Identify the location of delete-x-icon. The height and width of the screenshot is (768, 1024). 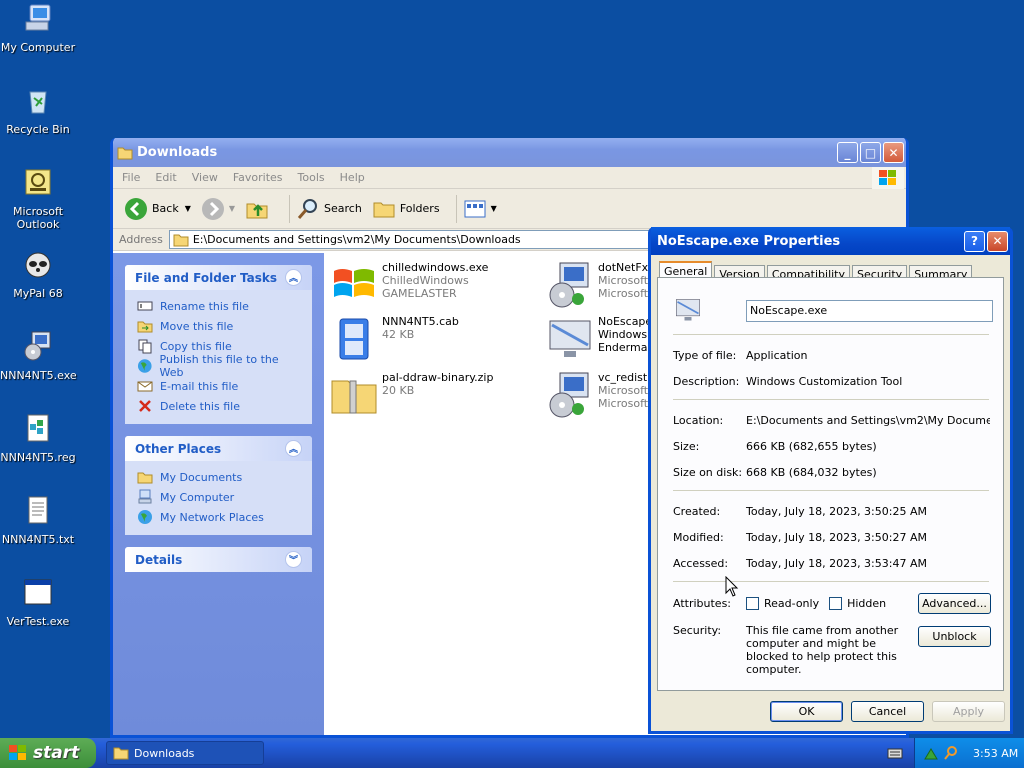
(145, 406).